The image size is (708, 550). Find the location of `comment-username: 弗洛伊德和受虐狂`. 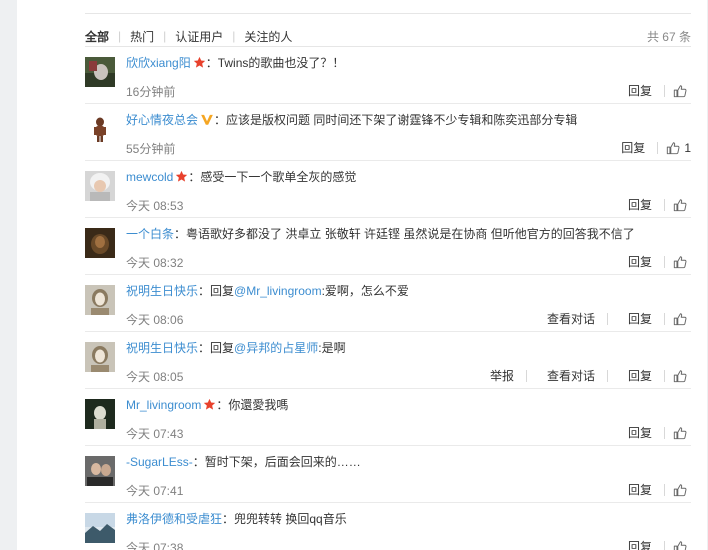

comment-username: 弗洛伊德和受虐狂 is located at coordinates (174, 519).